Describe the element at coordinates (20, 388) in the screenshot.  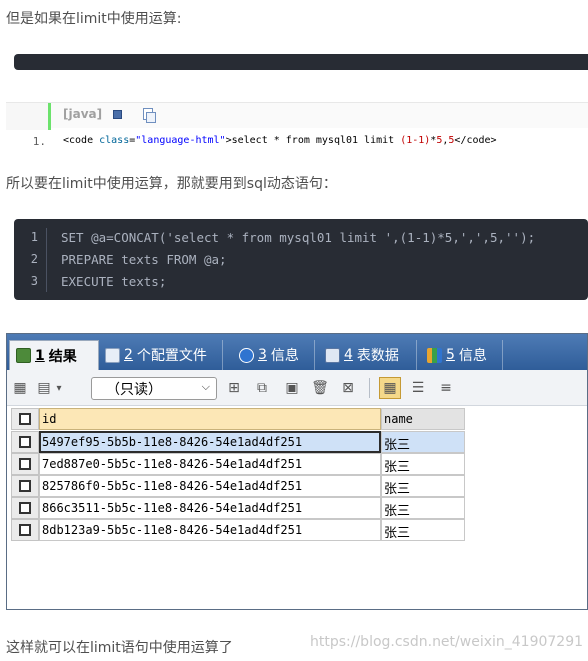
I see `add-row-icon: ▦` at that location.